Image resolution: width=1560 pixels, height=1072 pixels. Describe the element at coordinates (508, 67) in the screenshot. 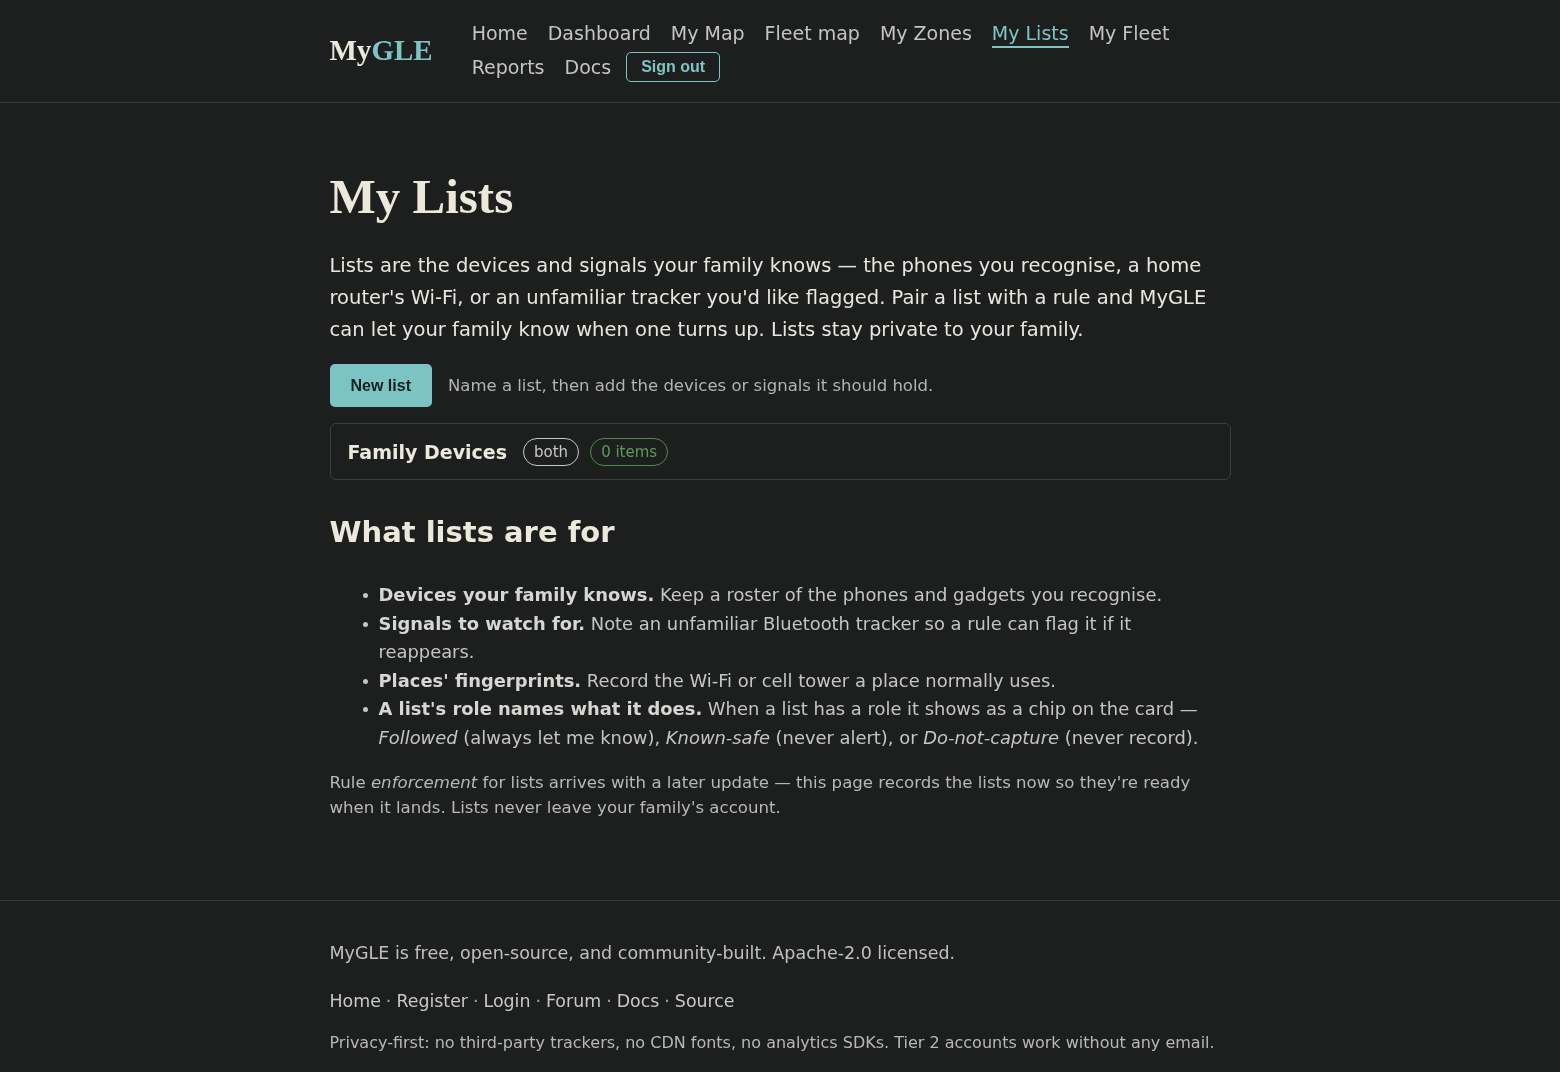

I see `nav-link: Reports` at that location.